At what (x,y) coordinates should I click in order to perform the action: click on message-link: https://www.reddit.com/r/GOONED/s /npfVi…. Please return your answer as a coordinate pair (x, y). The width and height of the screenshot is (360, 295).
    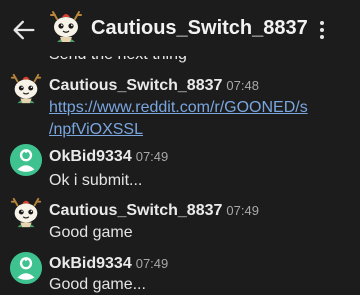
    Looking at the image, I should click on (194, 119).